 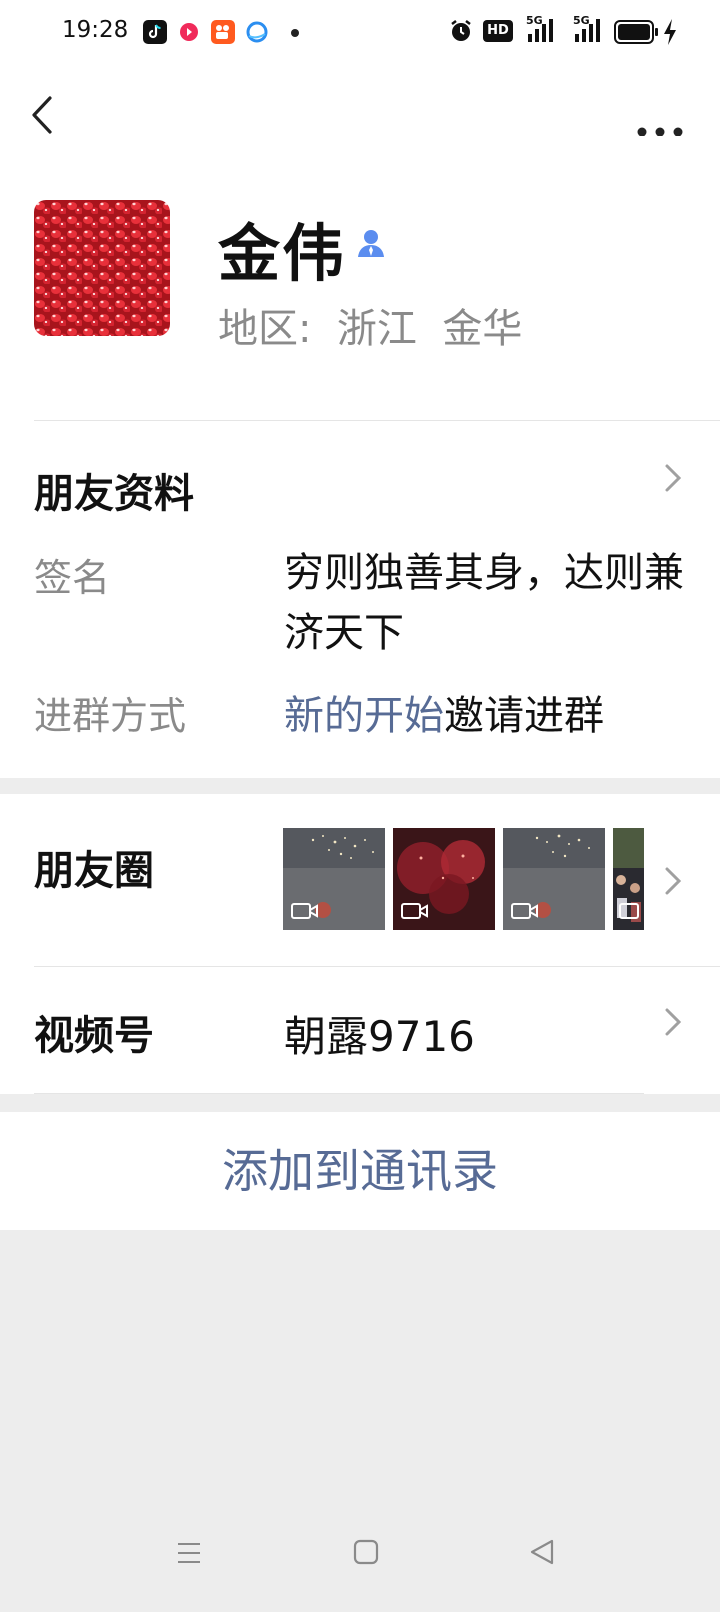 I want to click on avatar-image, so click(x=102, y=268).